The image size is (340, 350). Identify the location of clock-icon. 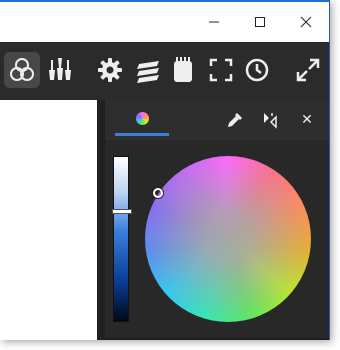
(257, 70).